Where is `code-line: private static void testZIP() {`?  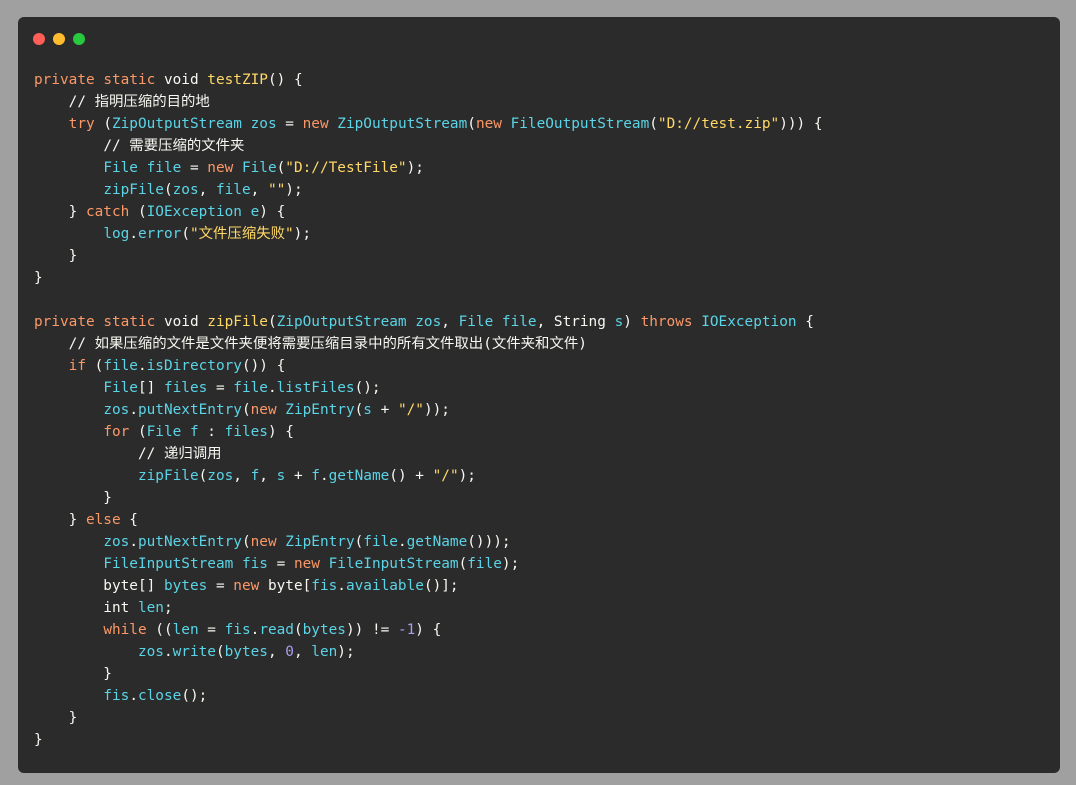
code-line: private static void testZIP() { is located at coordinates (542, 80).